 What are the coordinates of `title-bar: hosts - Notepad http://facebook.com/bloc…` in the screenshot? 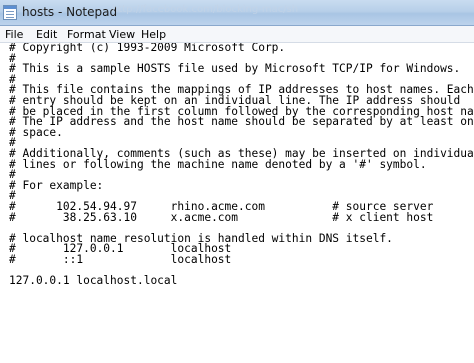 It's located at (237, 13).